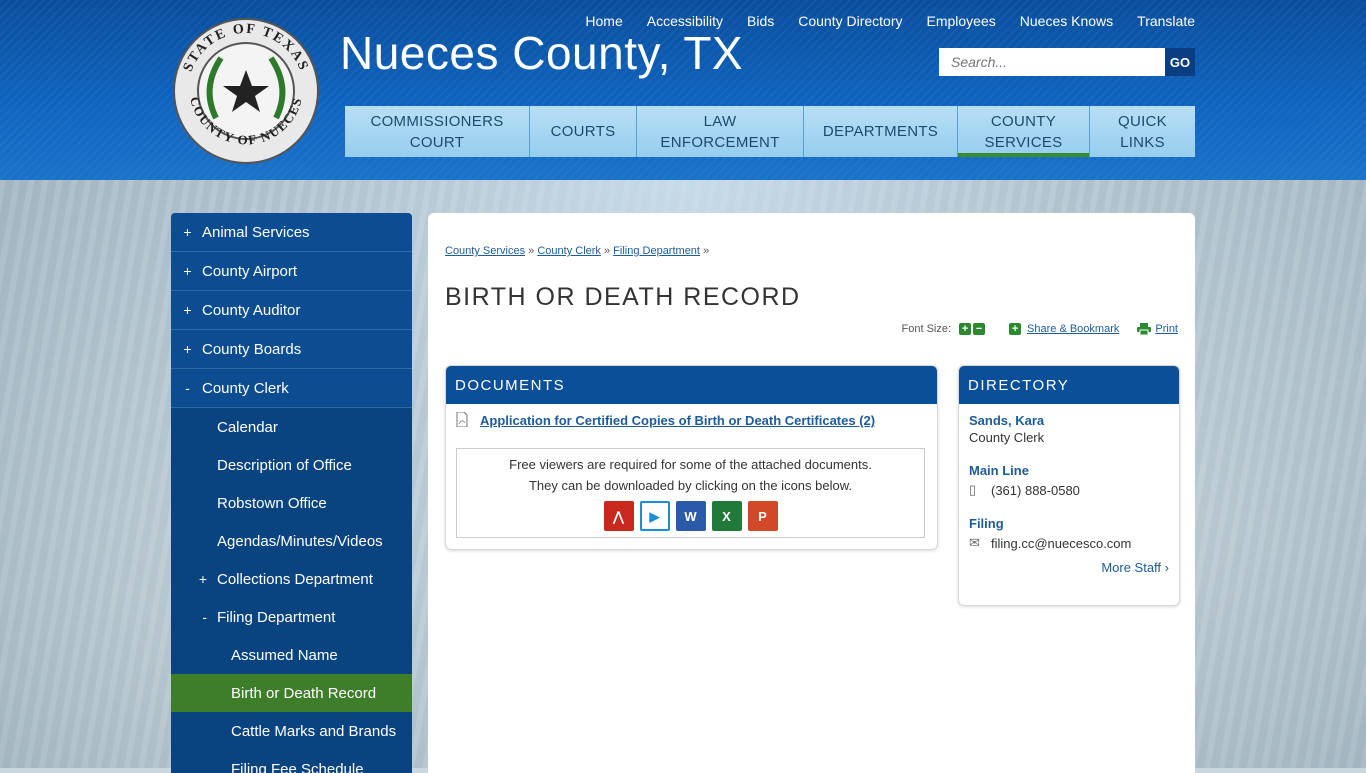 The image size is (1366, 773). I want to click on main-nav-commissioners-court: COMMISSIONERS COURT, so click(437, 131).